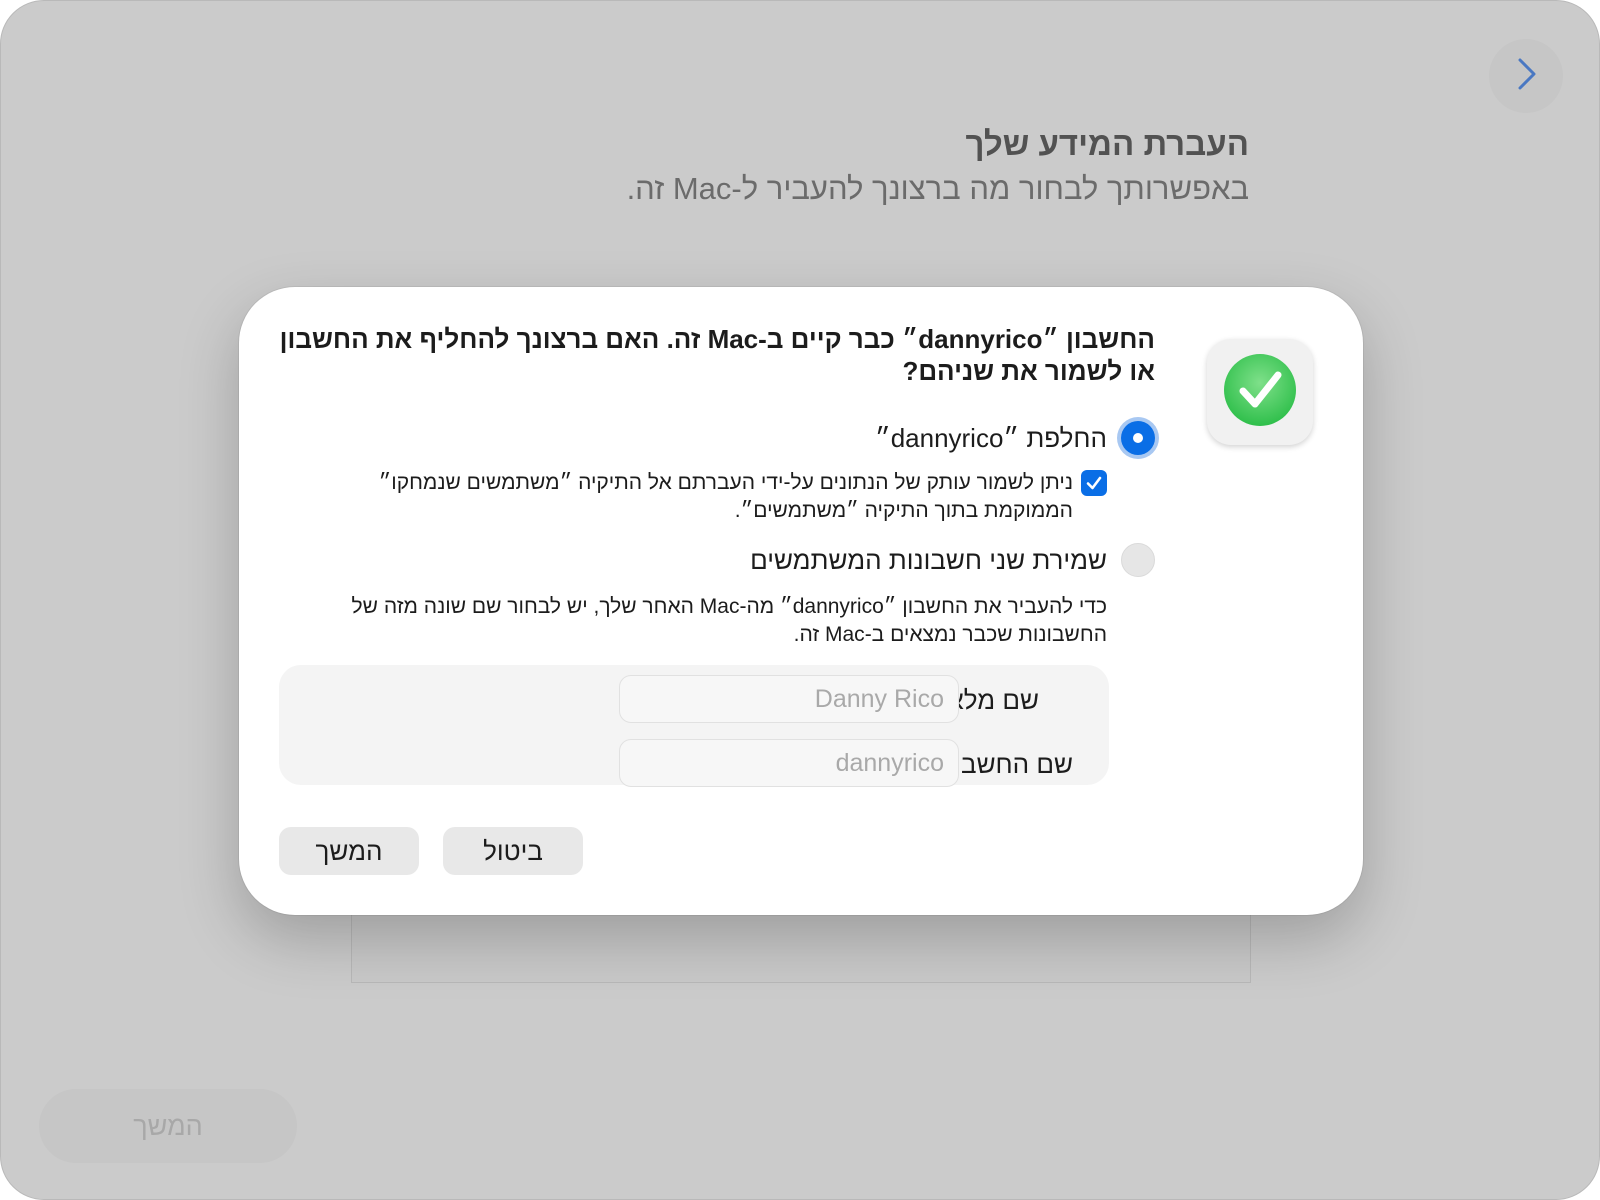  Describe the element at coordinates (928, 559) in the screenshot. I see `option-keep-both-label: שמירת שני חשבונות המשתמשים` at that location.